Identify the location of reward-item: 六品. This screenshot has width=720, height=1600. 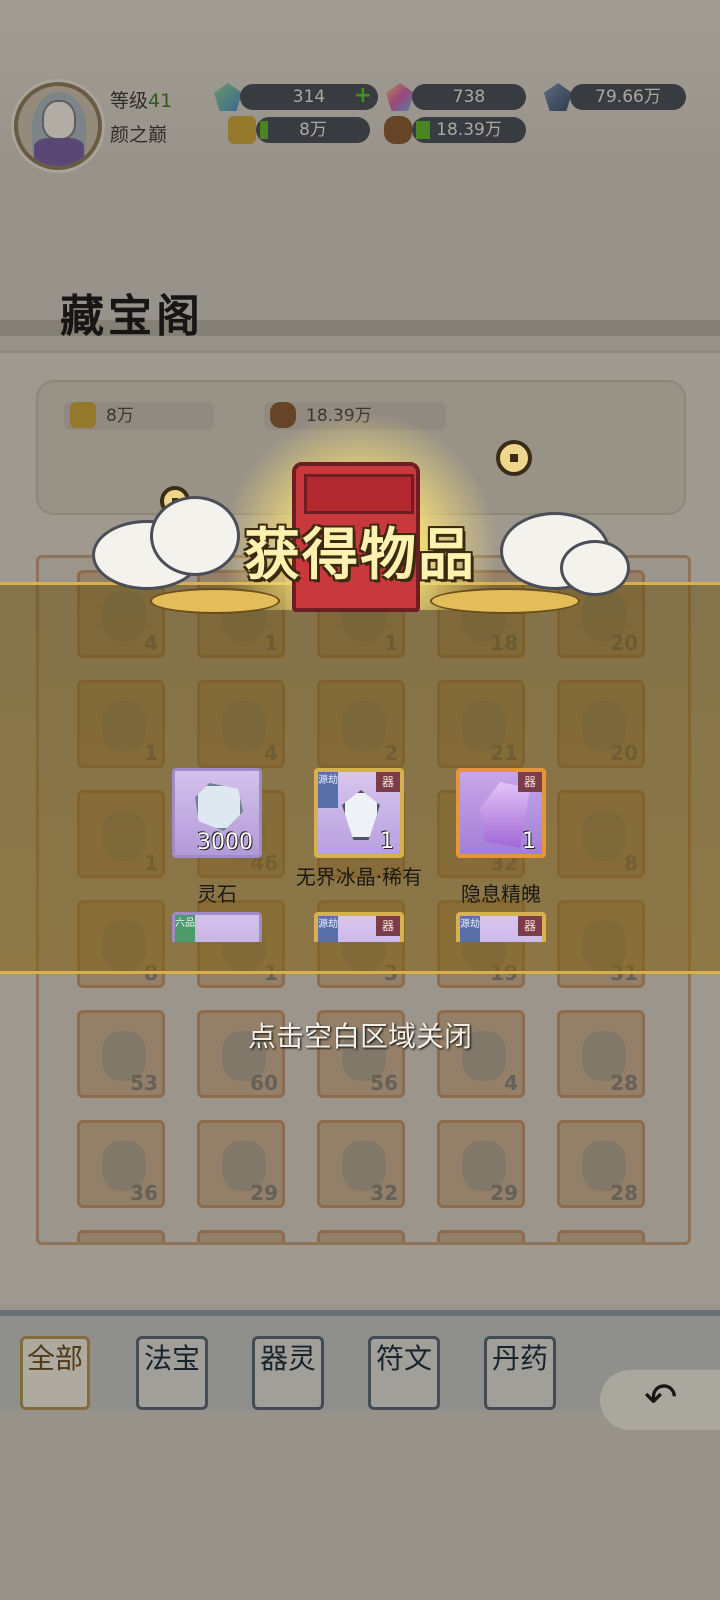
(217, 927).